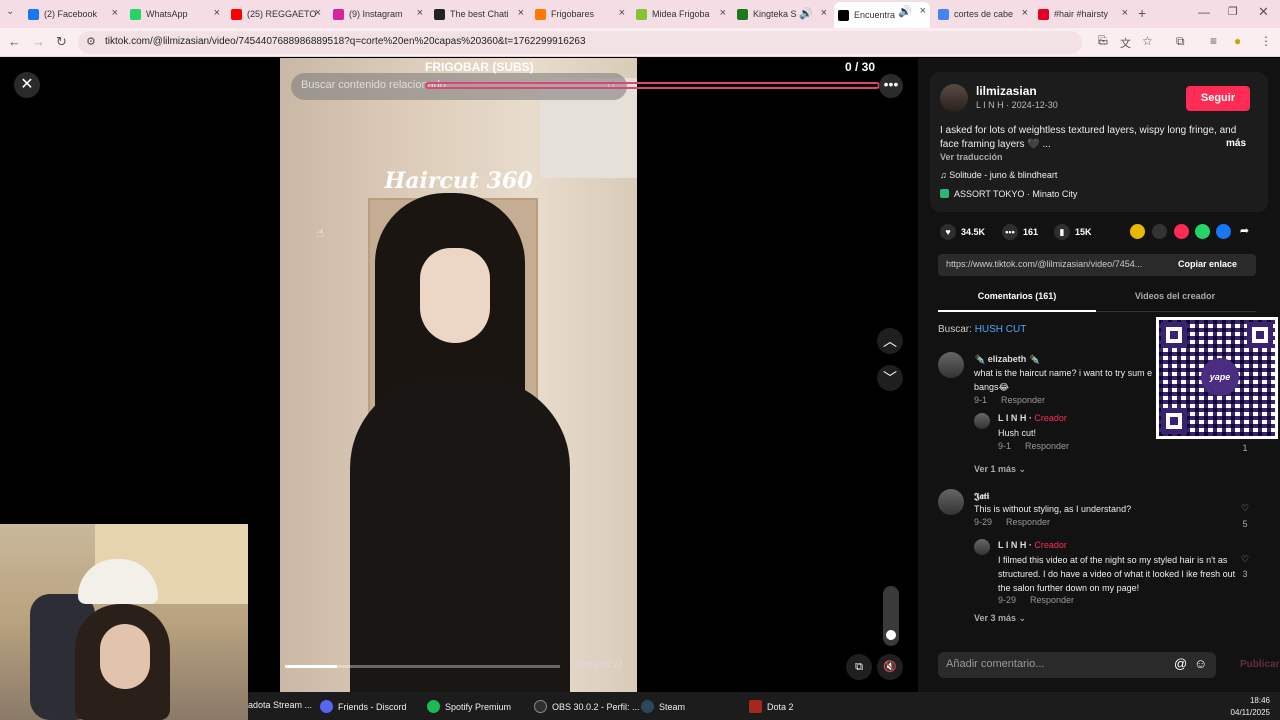  Describe the element at coordinates (1142, 13) in the screenshot. I see `new-tab-icon: +` at that location.